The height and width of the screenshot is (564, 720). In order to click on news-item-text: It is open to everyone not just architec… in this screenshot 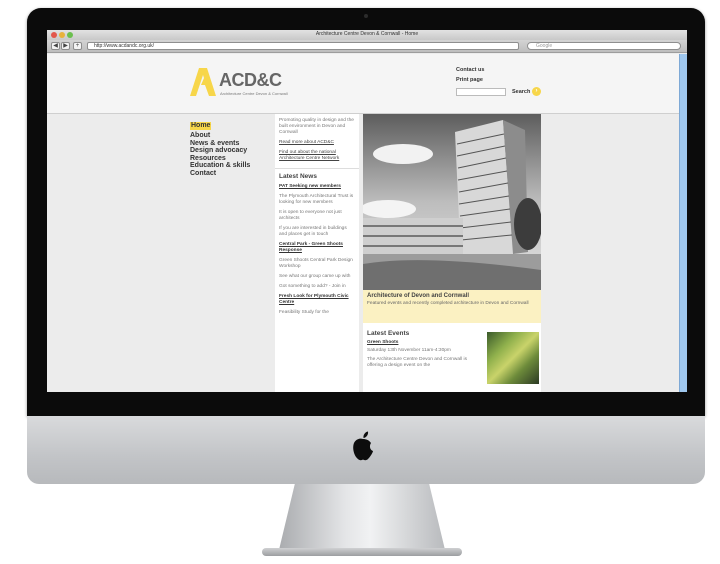, I will do `click(310, 215)`.